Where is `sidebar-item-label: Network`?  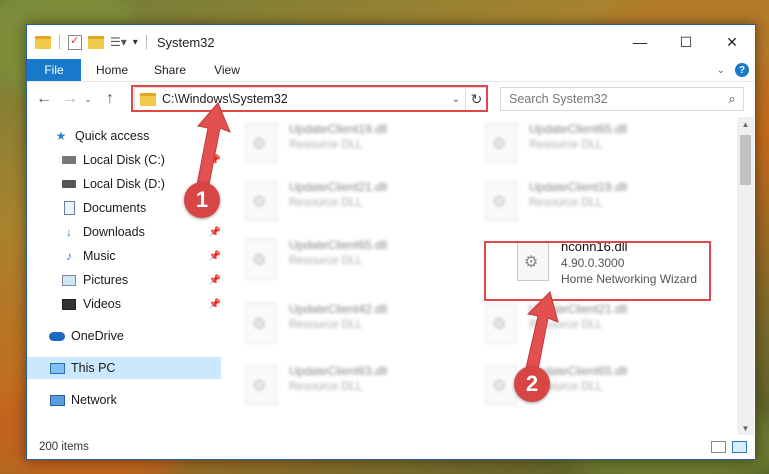
sidebar-item-label: Network is located at coordinates (94, 400).